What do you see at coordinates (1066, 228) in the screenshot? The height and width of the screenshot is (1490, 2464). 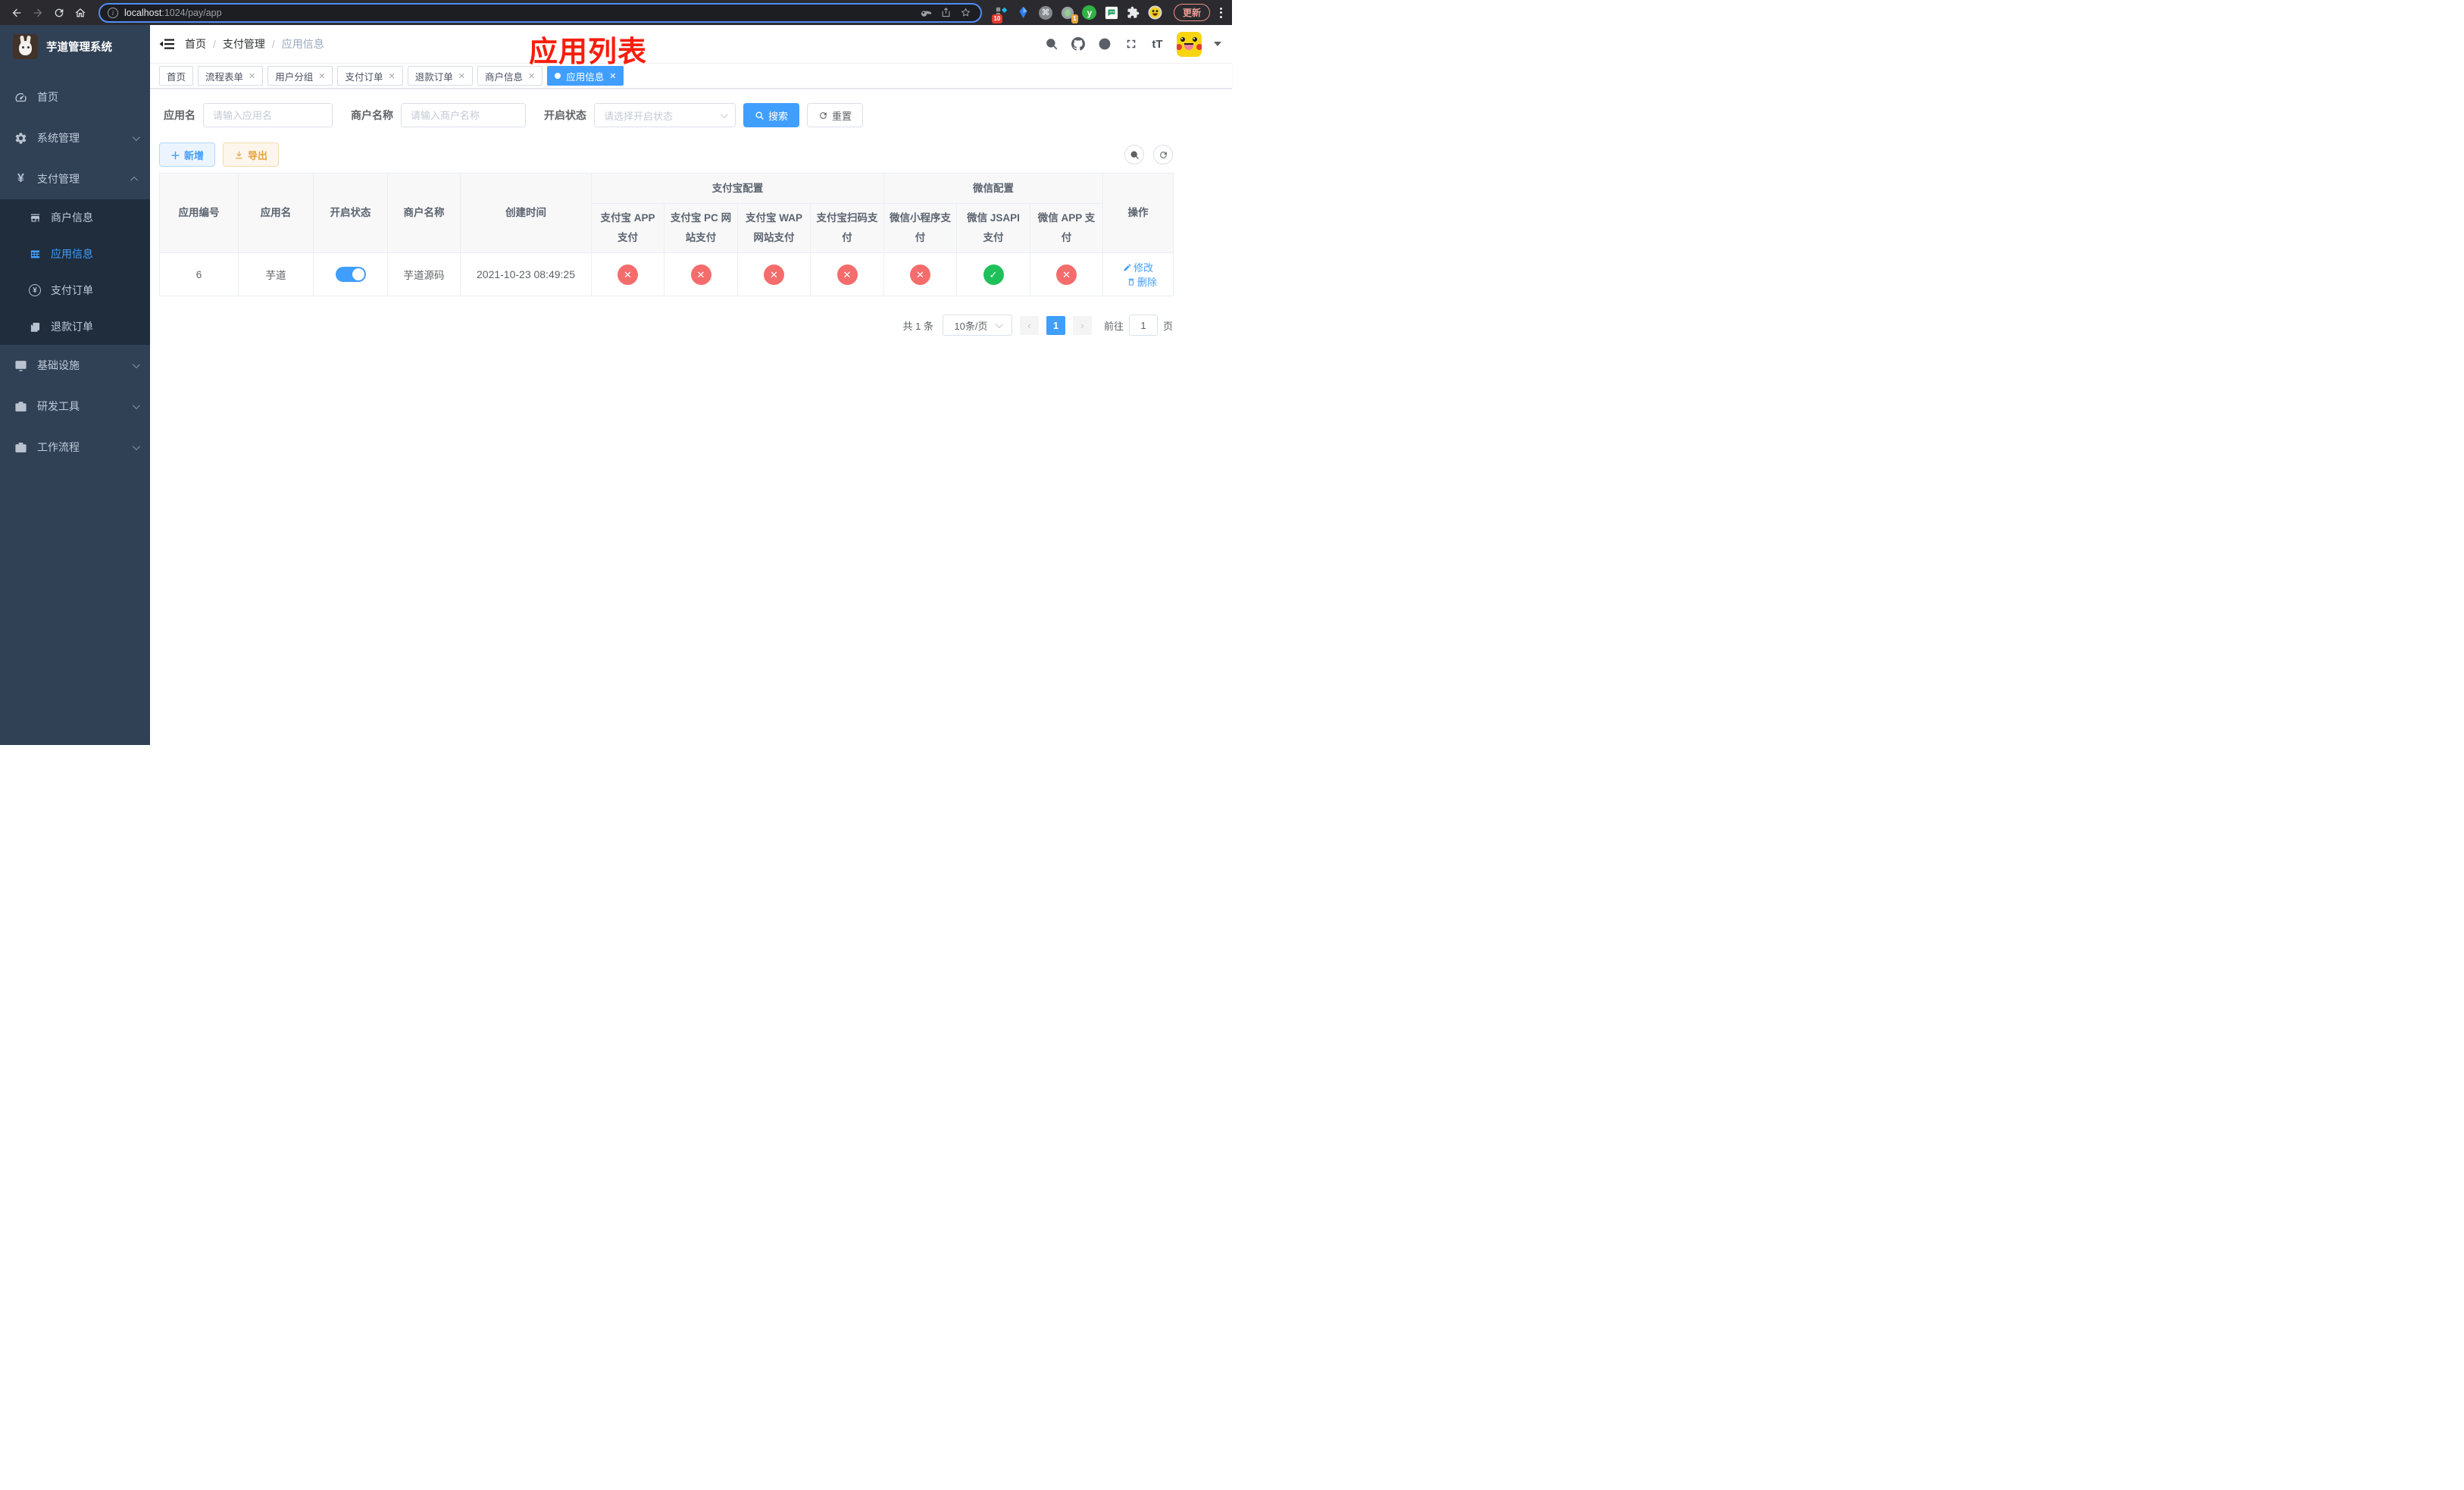 I see `header-cell-wx-app: 微信 APP 支付` at bounding box center [1066, 228].